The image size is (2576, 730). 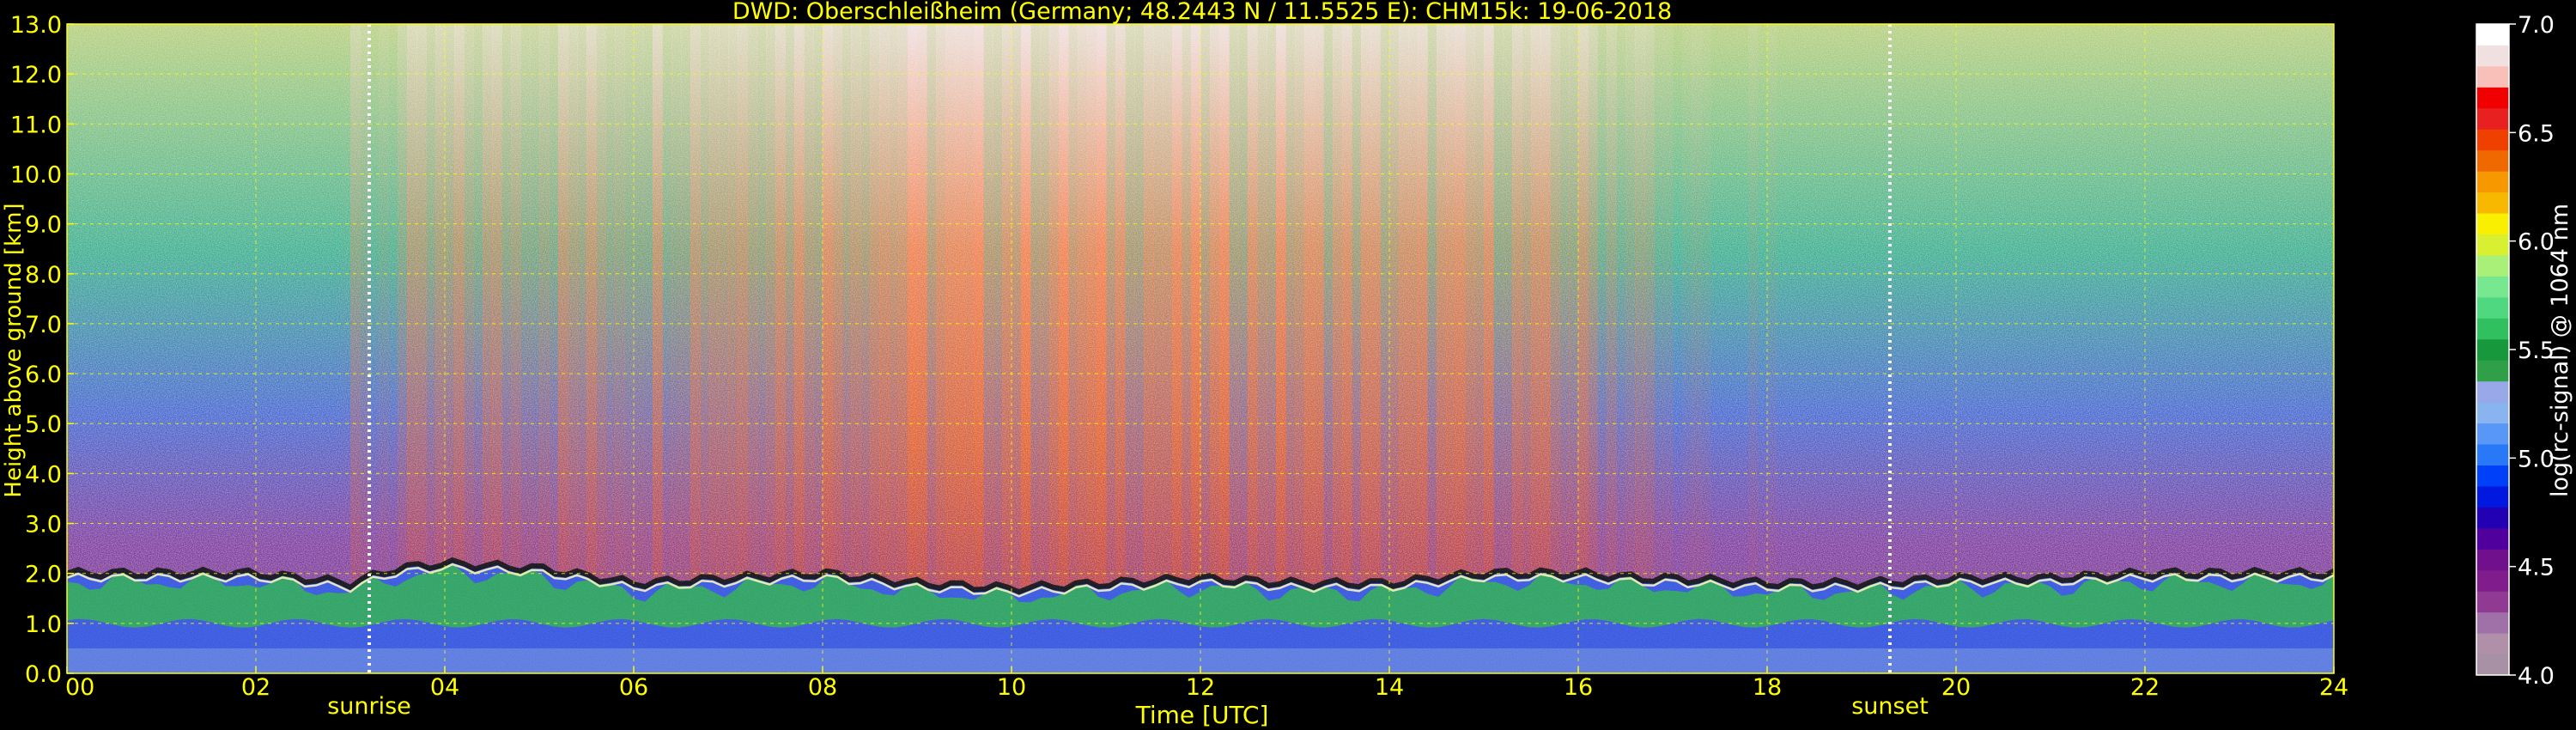 What do you see at coordinates (633, 687) in the screenshot?
I see `x-tick-label: 06` at bounding box center [633, 687].